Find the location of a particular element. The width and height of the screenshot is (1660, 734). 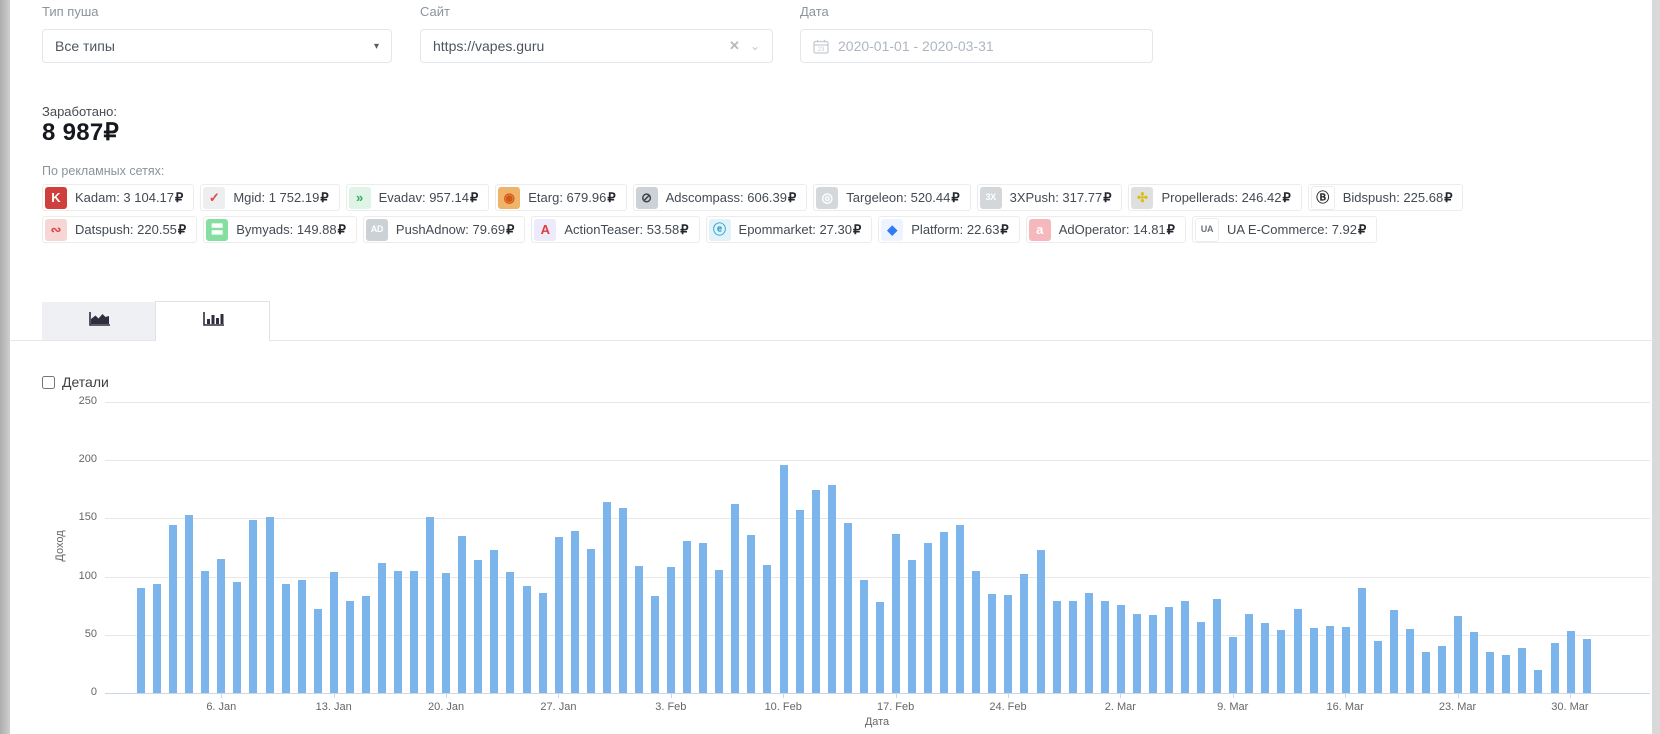

push-type-select: Все типы ▾ is located at coordinates (217, 46).